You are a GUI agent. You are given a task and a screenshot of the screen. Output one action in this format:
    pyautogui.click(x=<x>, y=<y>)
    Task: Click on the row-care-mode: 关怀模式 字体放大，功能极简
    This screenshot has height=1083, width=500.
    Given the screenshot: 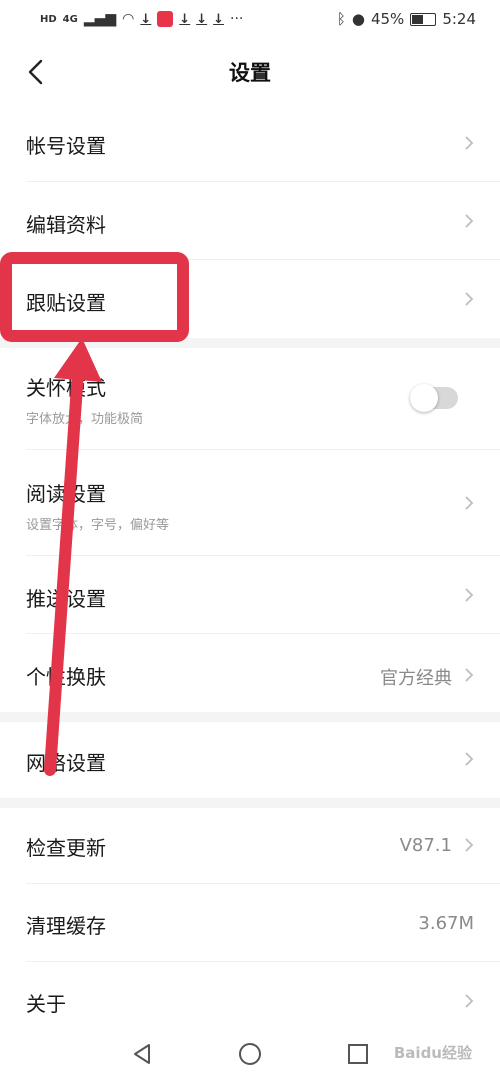 What is the action you would take?
    pyautogui.click(x=250, y=399)
    